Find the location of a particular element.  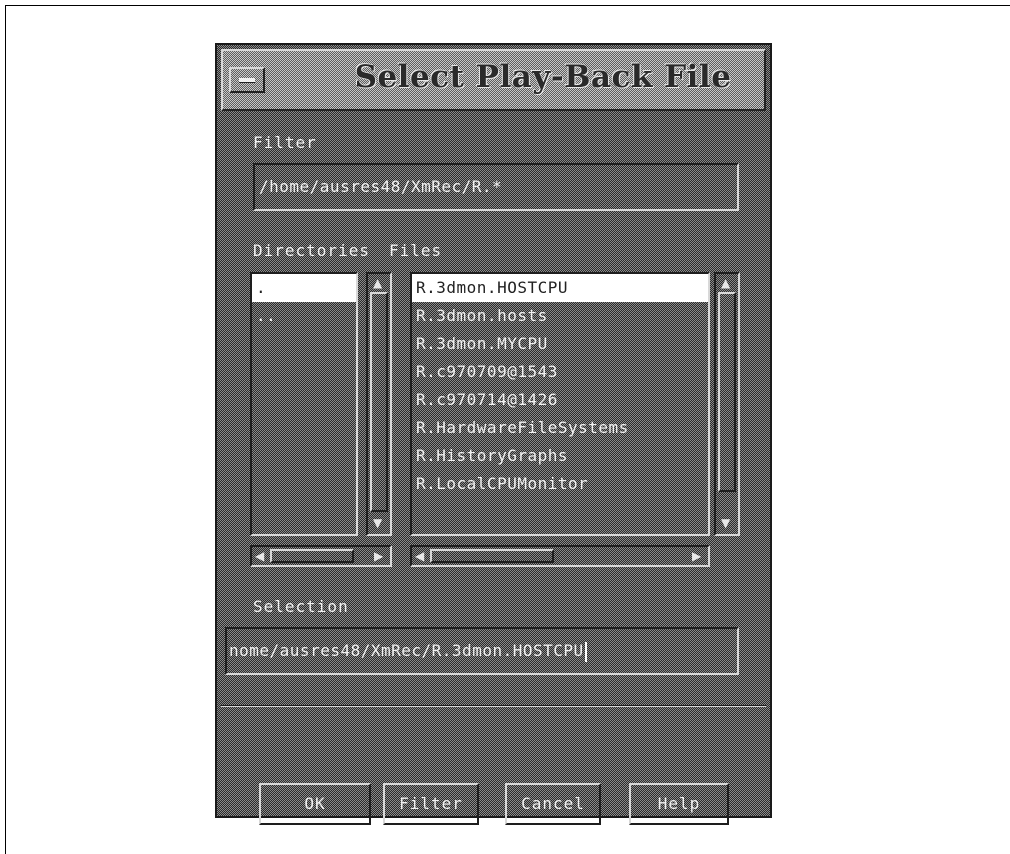

file-list-item: R.HardwareFileSystems is located at coordinates (560, 428).